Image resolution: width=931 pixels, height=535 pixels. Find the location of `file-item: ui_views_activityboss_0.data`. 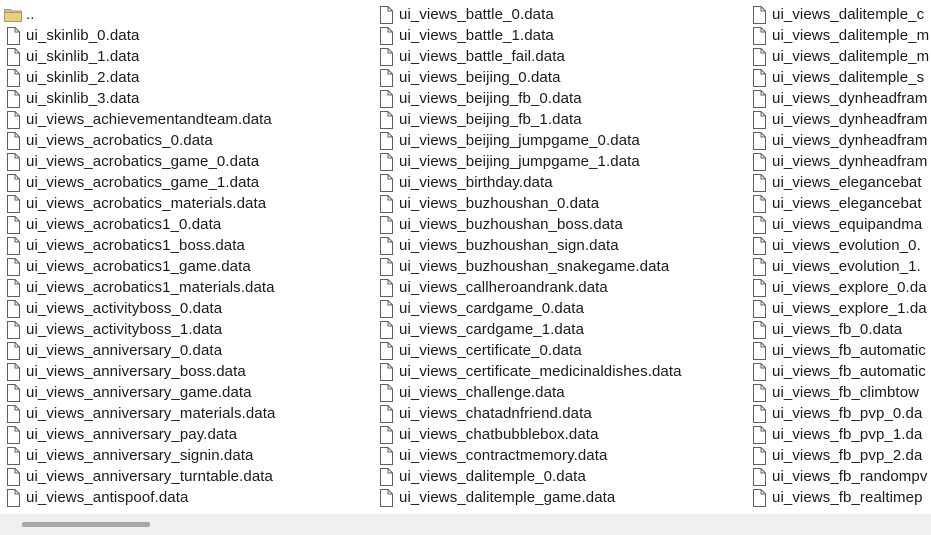

file-item: ui_views_activityboss_0.data is located at coordinates (139, 308).